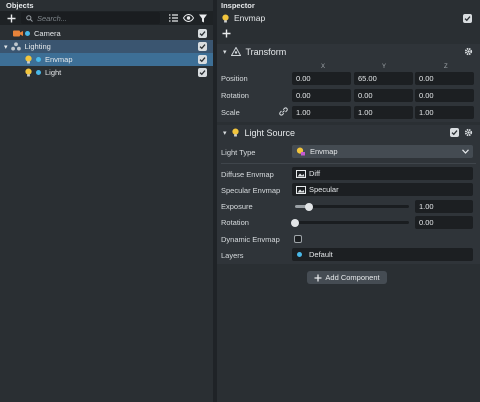 This screenshot has width=480, height=402. I want to click on rotation-slider-handle, so click(295, 223).